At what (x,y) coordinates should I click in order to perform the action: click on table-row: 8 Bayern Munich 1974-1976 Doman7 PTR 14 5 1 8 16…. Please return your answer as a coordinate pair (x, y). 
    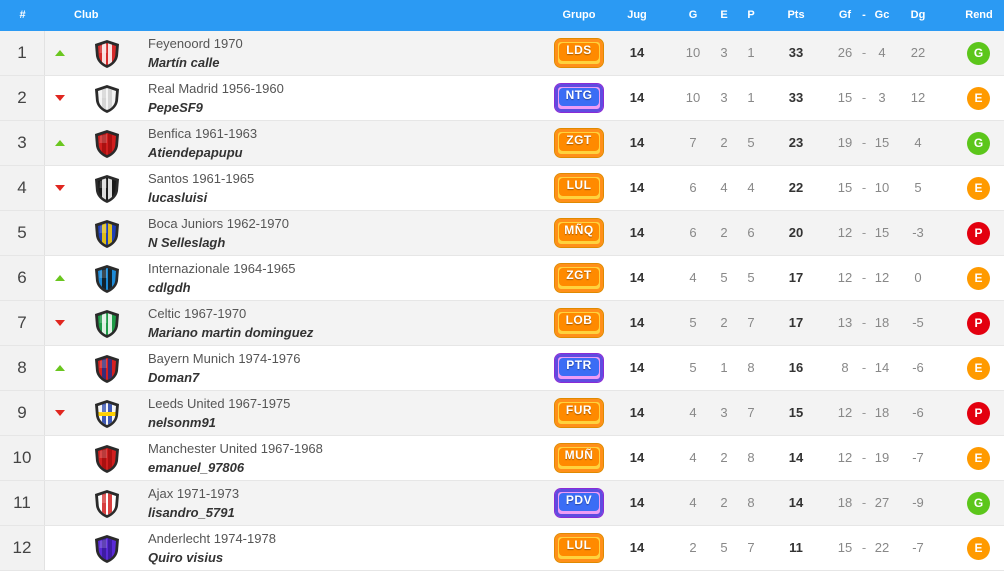
    Looking at the image, I should click on (502, 368).